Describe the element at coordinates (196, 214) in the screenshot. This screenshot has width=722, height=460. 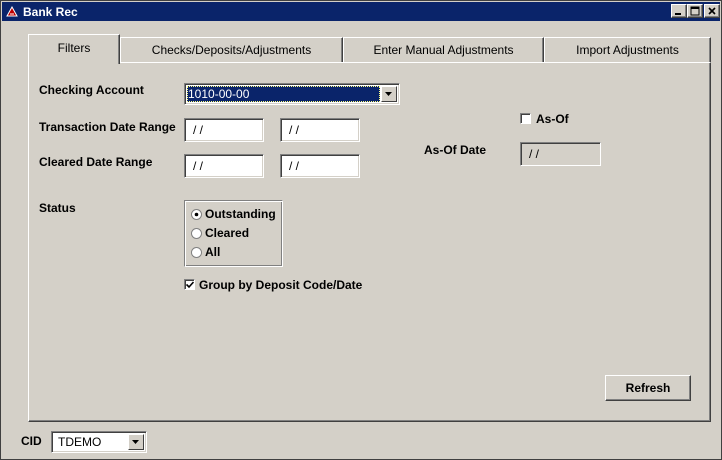
I see `radio-selected-icon` at that location.